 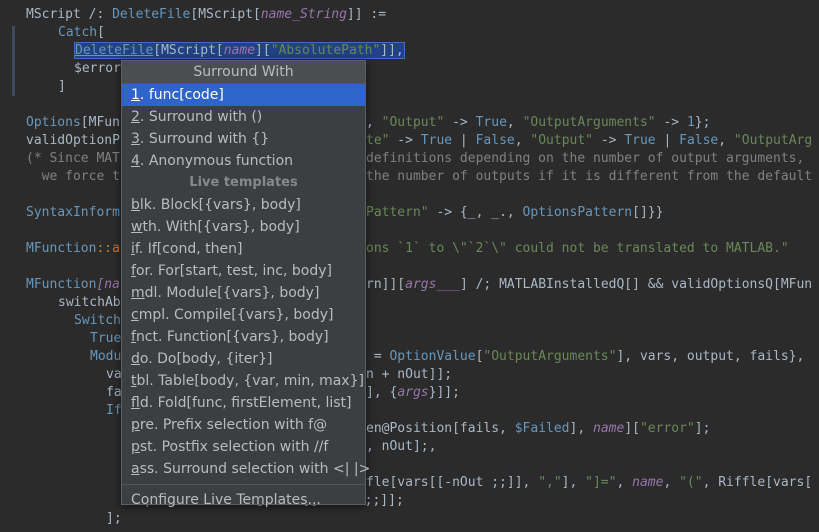 I want to click on surround-option: 1. func[code], so click(x=243, y=95).